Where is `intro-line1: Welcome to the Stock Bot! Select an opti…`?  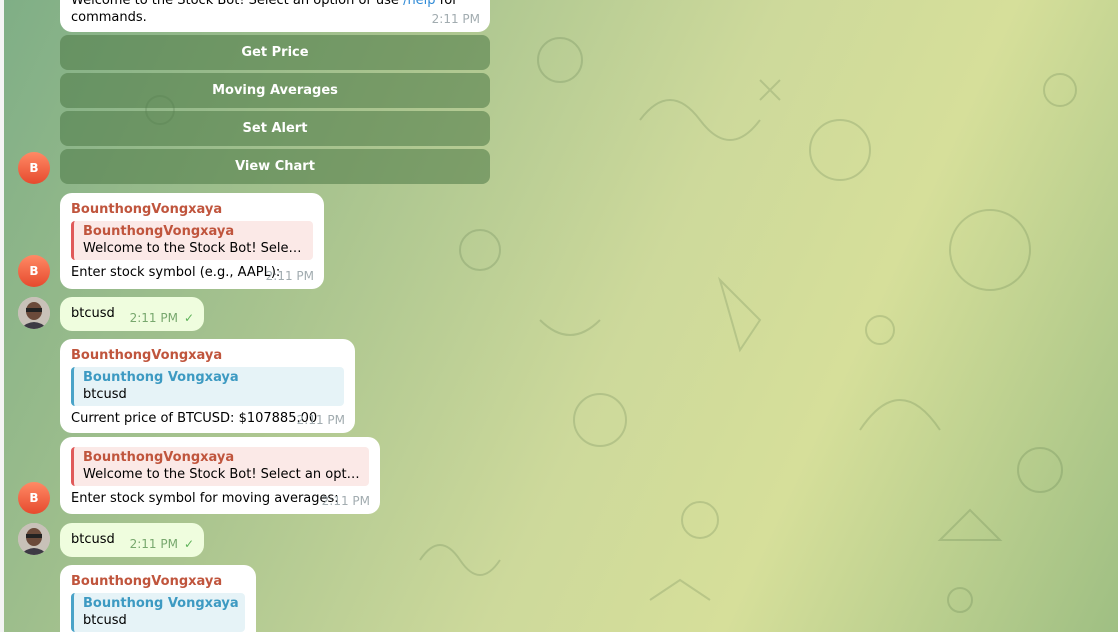 intro-line1: Welcome to the Stock Bot! Select an opti… is located at coordinates (237, 4).